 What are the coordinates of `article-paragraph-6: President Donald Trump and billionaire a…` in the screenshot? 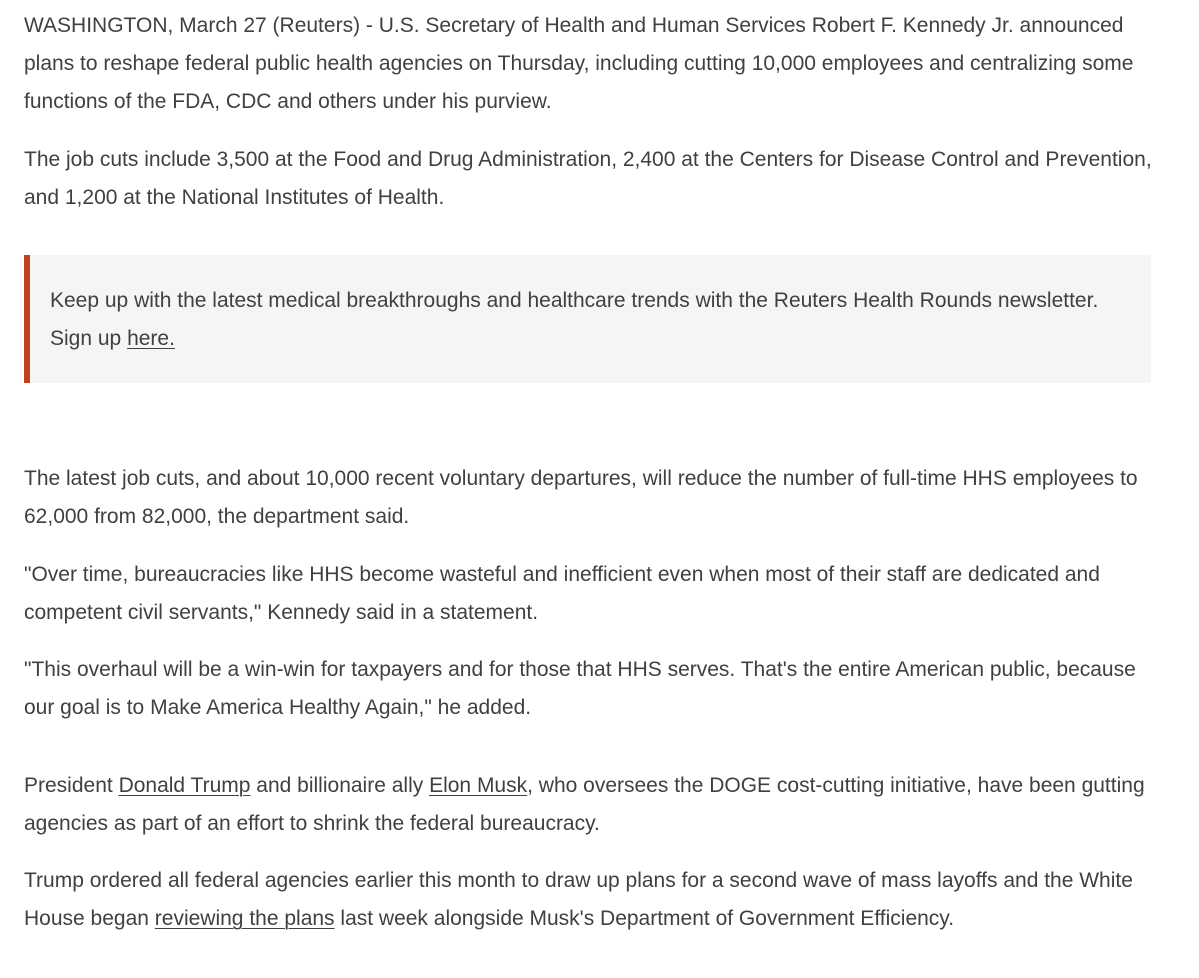 It's located at (594, 805).